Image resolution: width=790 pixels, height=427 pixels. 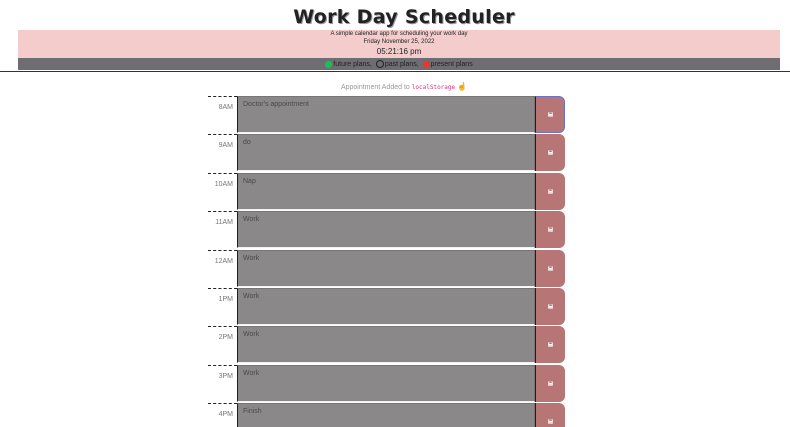 What do you see at coordinates (462, 86) in the screenshot?
I see `pointing-up-icon: ☝` at bounding box center [462, 86].